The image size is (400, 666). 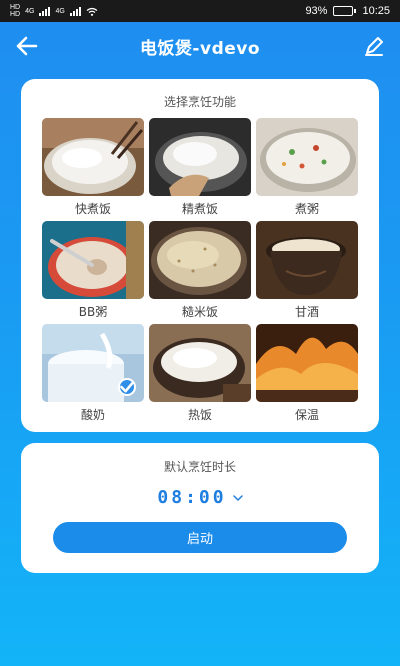 What do you see at coordinates (237, 497) in the screenshot?
I see `chevron-down-icon` at bounding box center [237, 497].